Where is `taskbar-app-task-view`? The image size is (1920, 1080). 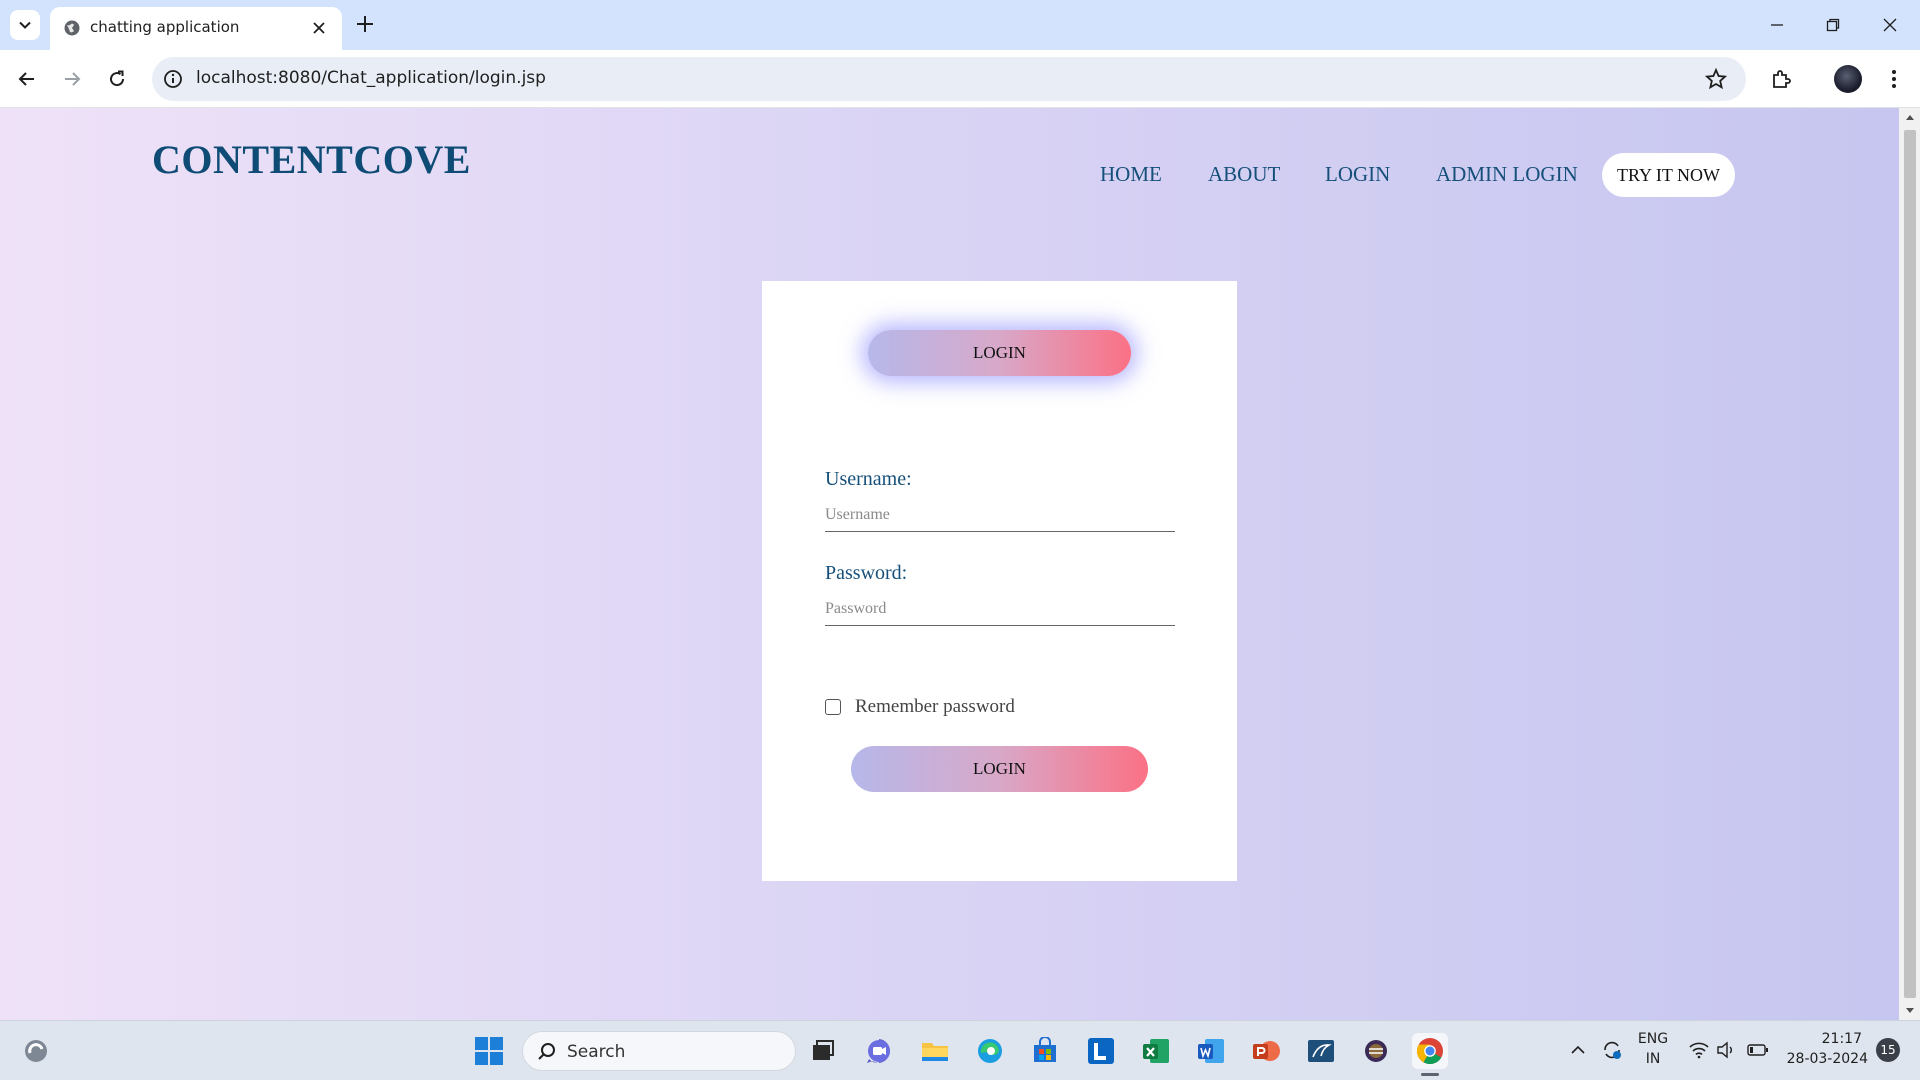
taskbar-app-task-view is located at coordinates (823, 1051).